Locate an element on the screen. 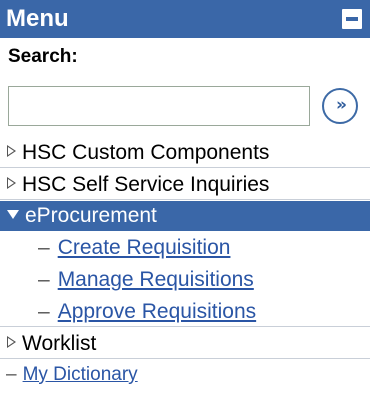  create-requisition-link: Create Requisition is located at coordinates (144, 247).